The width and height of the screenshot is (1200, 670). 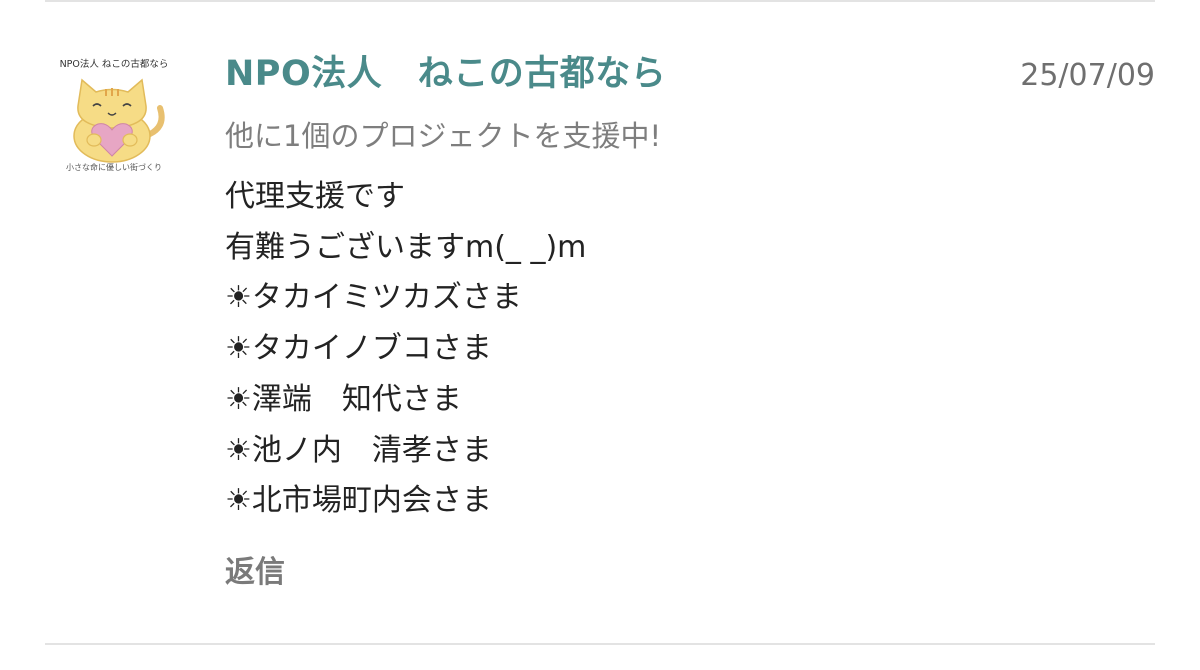 What do you see at coordinates (443, 136) in the screenshot?
I see `support-note: 他に1個のプロジェクトを支援中!` at bounding box center [443, 136].